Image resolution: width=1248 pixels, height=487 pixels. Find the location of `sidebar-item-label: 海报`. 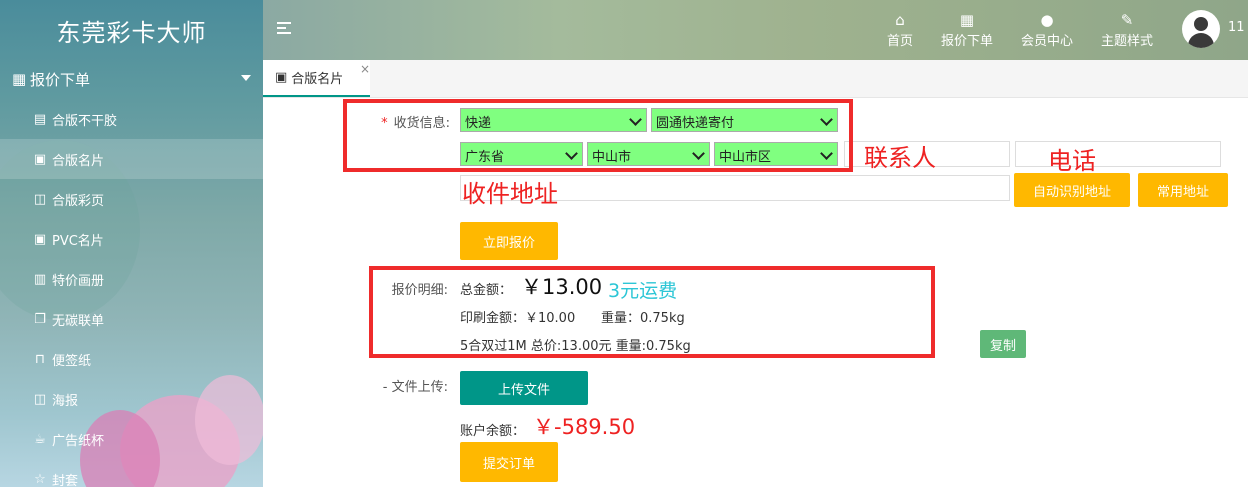

sidebar-item-label: 海报 is located at coordinates (65, 401).